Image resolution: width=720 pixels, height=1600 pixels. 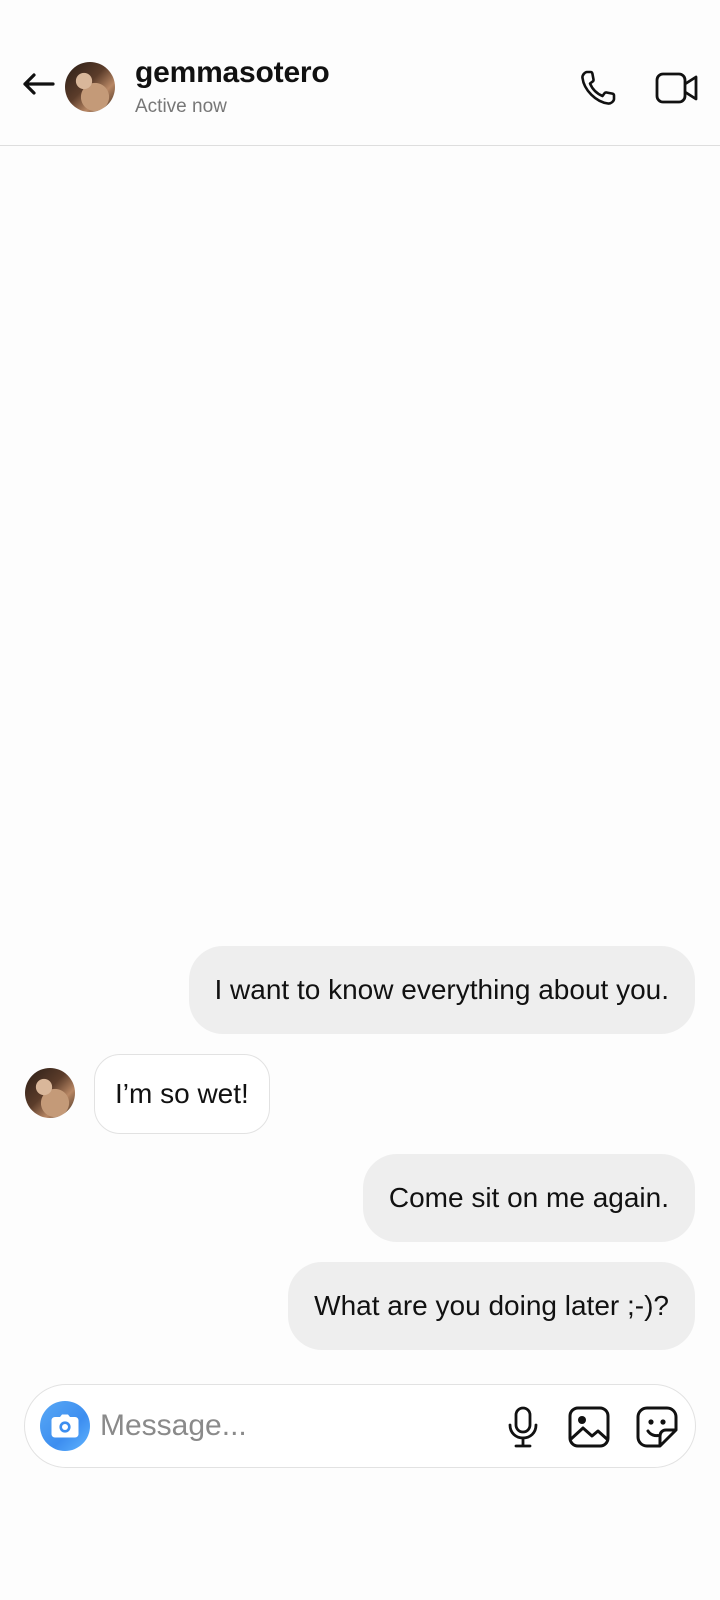 What do you see at coordinates (232, 73) in the screenshot?
I see `contact-username: gemmasotero` at bounding box center [232, 73].